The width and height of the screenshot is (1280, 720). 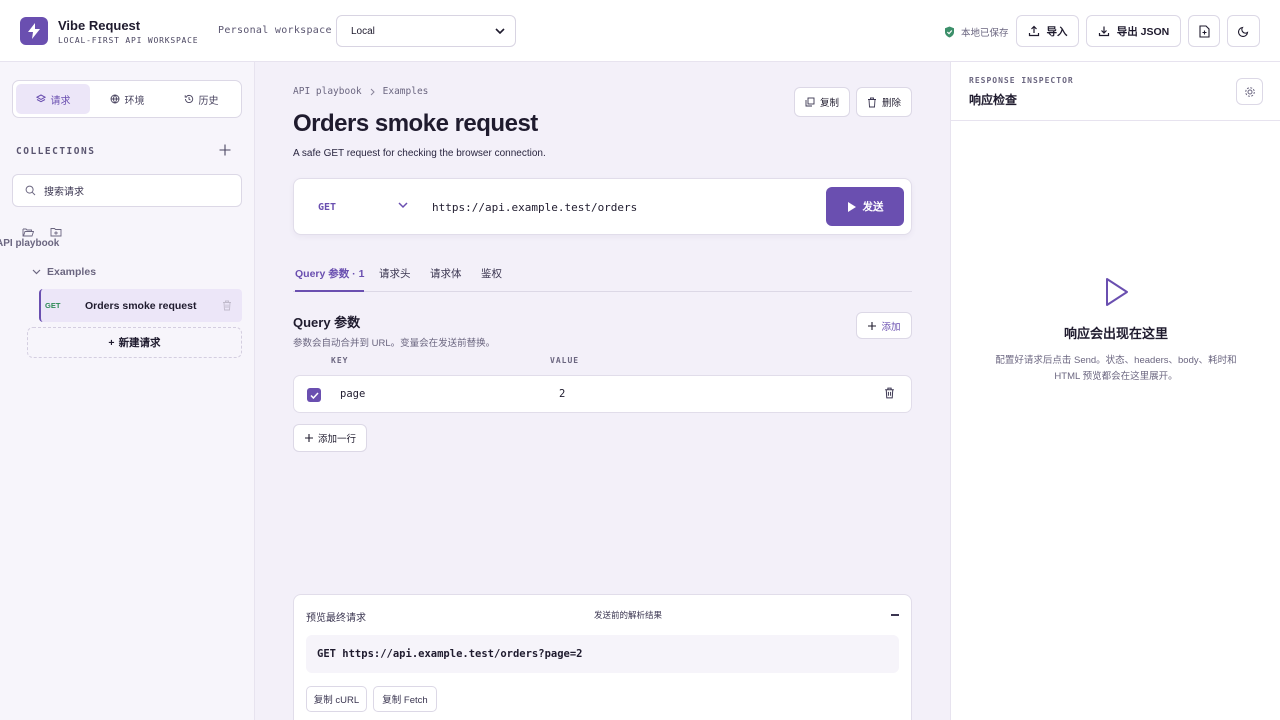 I want to click on theme-toggle-button, so click(x=1243, y=31).